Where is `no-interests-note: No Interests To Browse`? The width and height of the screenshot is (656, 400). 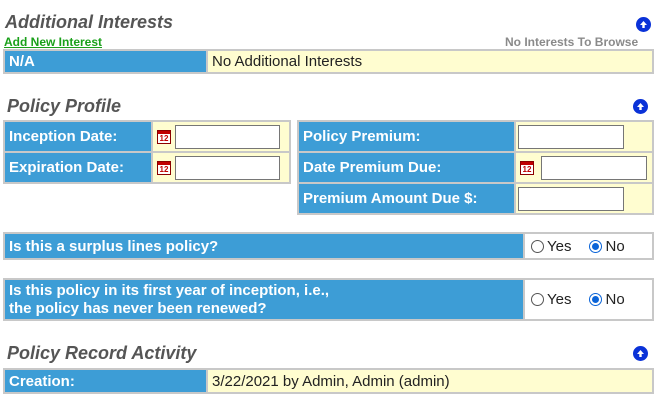
no-interests-note: No Interests To Browse is located at coordinates (572, 42).